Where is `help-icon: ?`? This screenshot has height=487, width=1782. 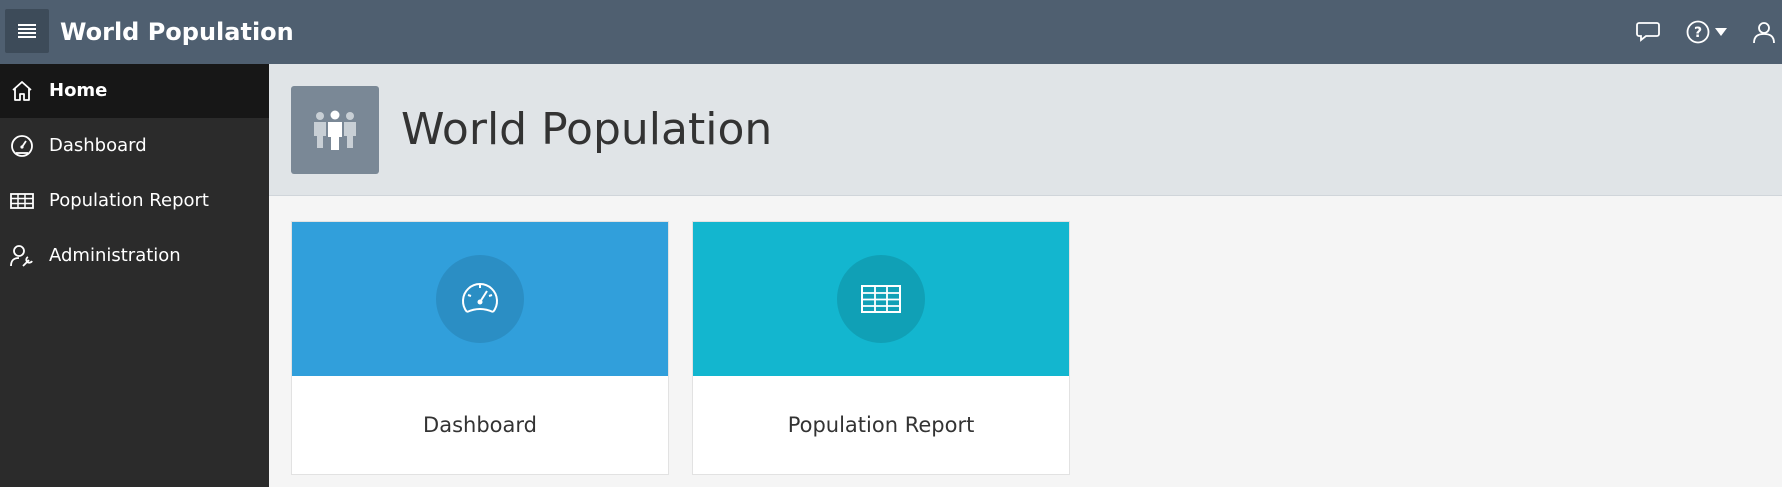 help-icon: ? is located at coordinates (1698, 32).